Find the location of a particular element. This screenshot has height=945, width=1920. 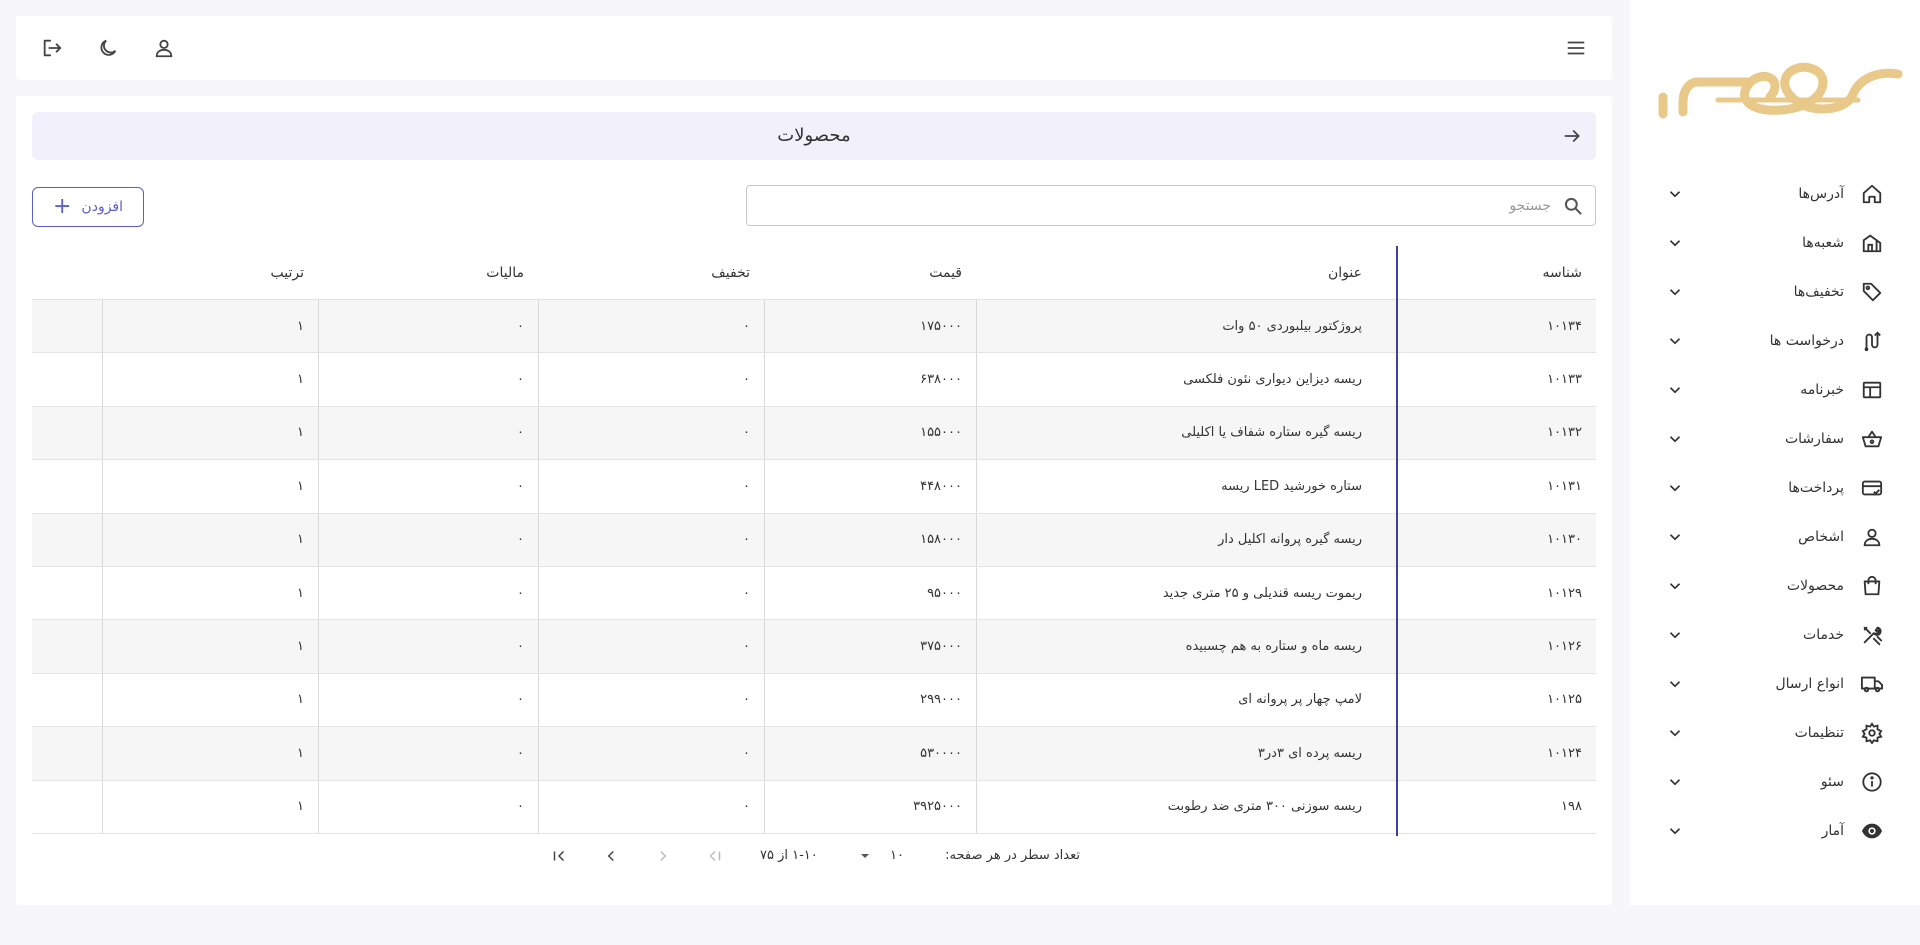

plus-icon: + is located at coordinates (62, 206).